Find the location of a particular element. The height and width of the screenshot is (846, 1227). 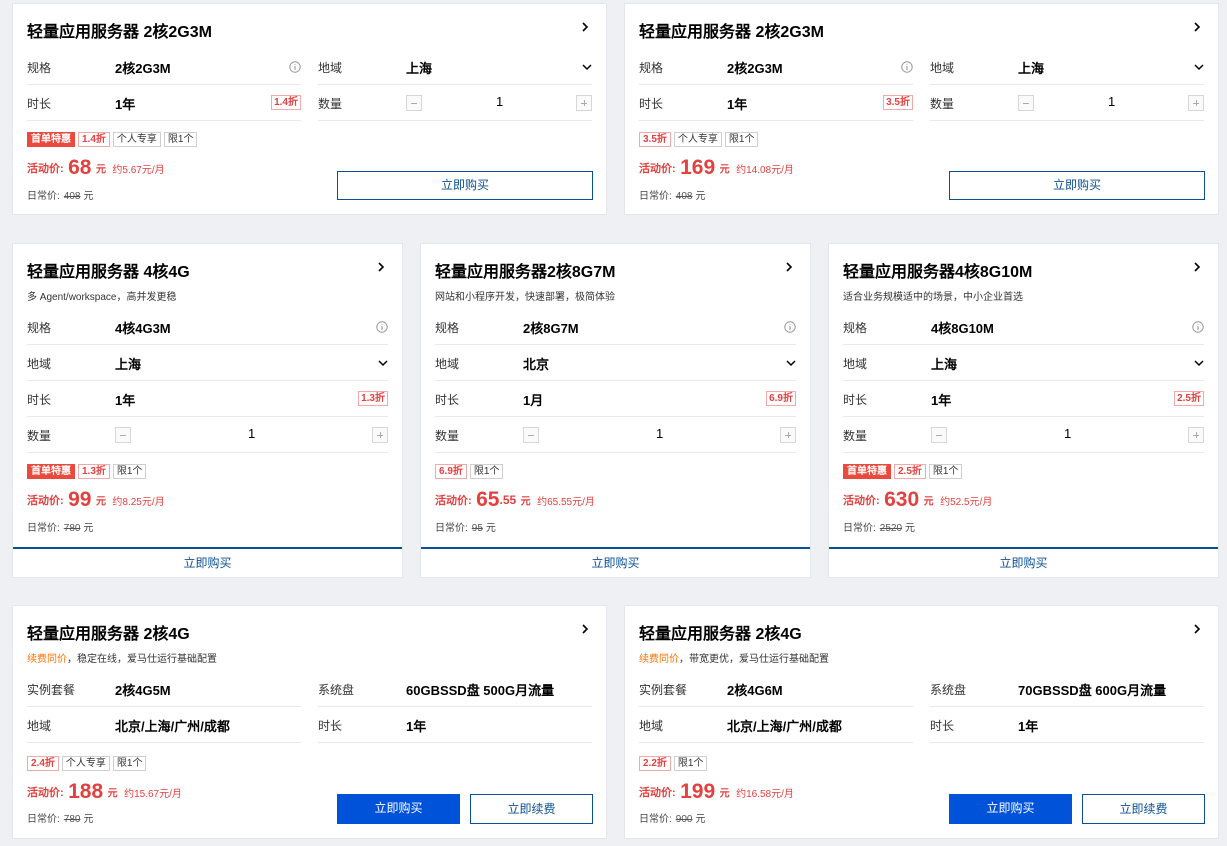

monthly-price: 约52.5元/月 is located at coordinates (966, 502).